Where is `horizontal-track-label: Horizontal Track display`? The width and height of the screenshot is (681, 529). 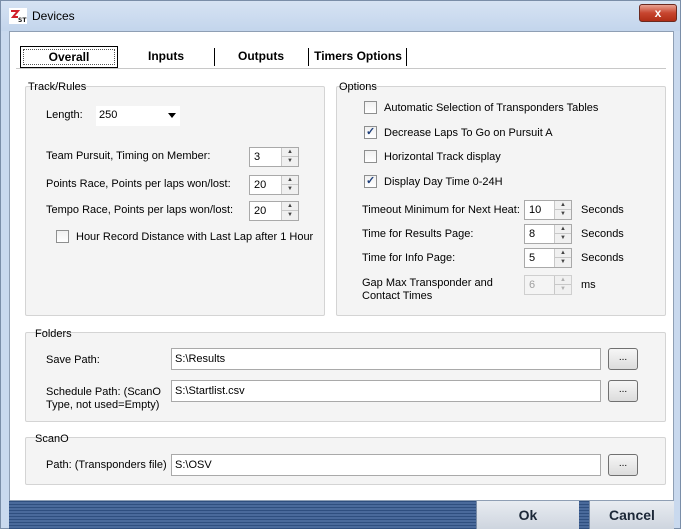
horizontal-track-label: Horizontal Track display is located at coordinates (442, 157).